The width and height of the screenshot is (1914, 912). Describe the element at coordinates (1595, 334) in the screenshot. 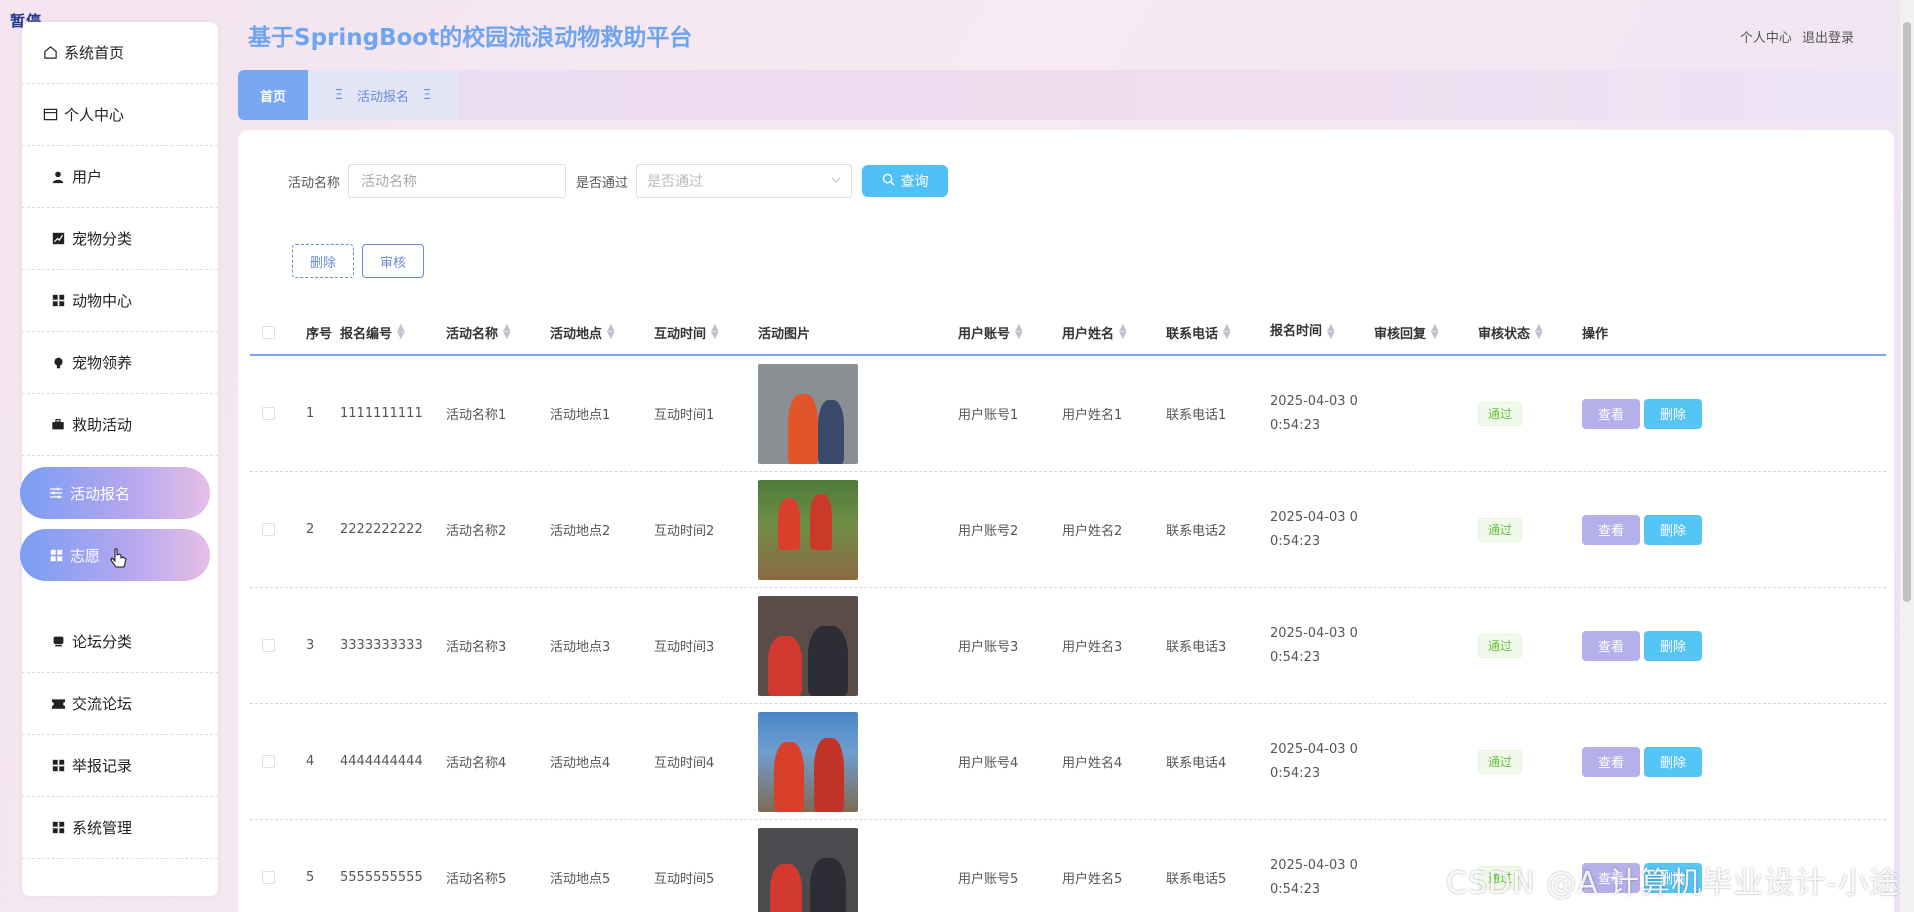

I see `header-label: 操作` at that location.